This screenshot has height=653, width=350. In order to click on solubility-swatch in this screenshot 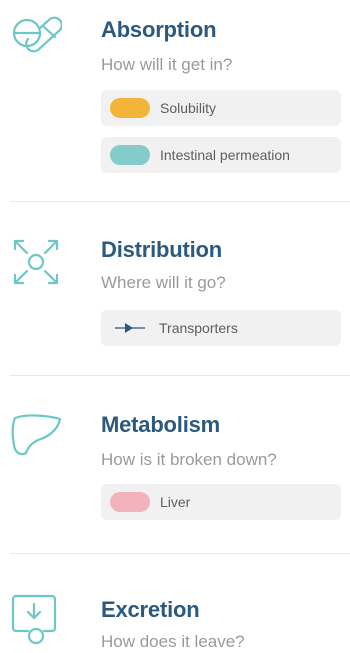, I will do `click(130, 108)`.